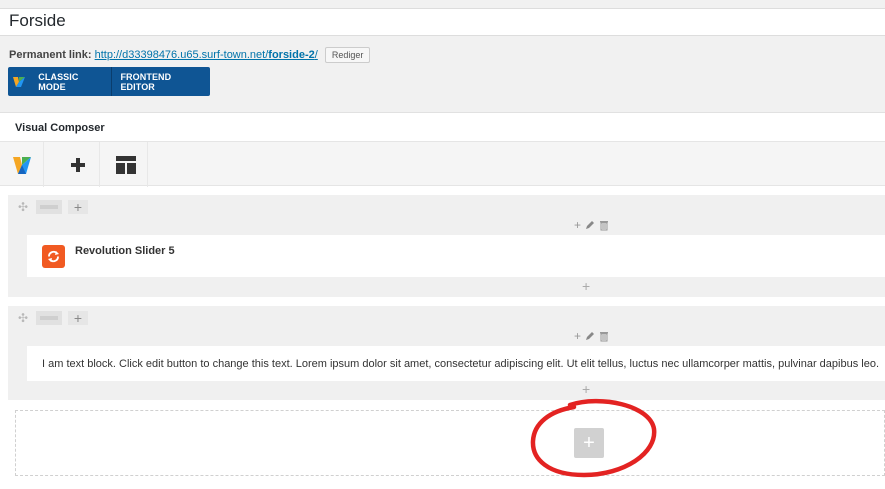 The width and height of the screenshot is (885, 489). I want to click on post-title-field: Forside, so click(442, 22).